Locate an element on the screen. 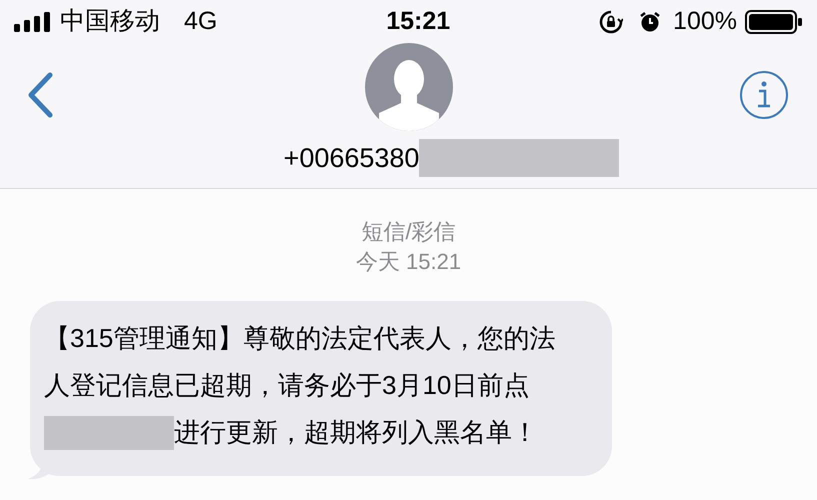  message-timestamp: 今天 15:21 is located at coordinates (409, 262).